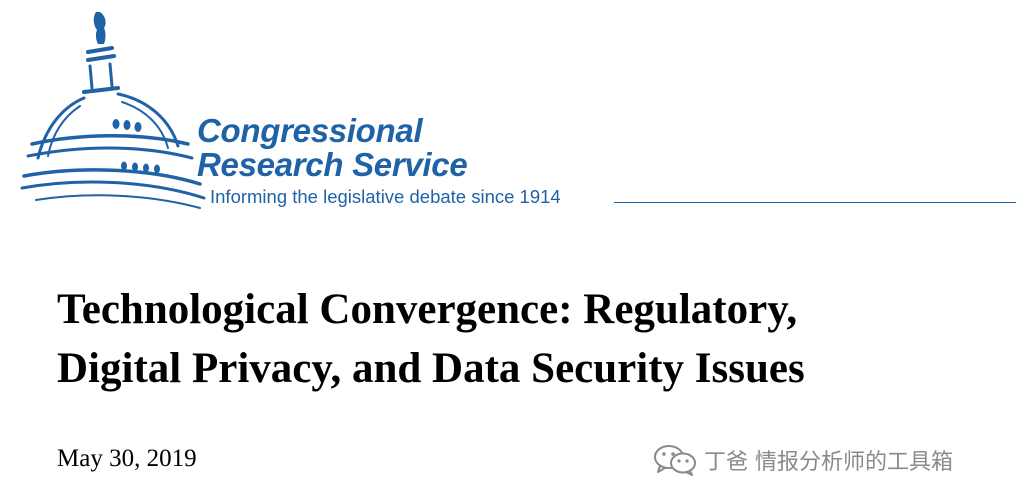 The width and height of the screenshot is (1017, 503). What do you see at coordinates (675, 460) in the screenshot?
I see `wechat-icon` at bounding box center [675, 460].